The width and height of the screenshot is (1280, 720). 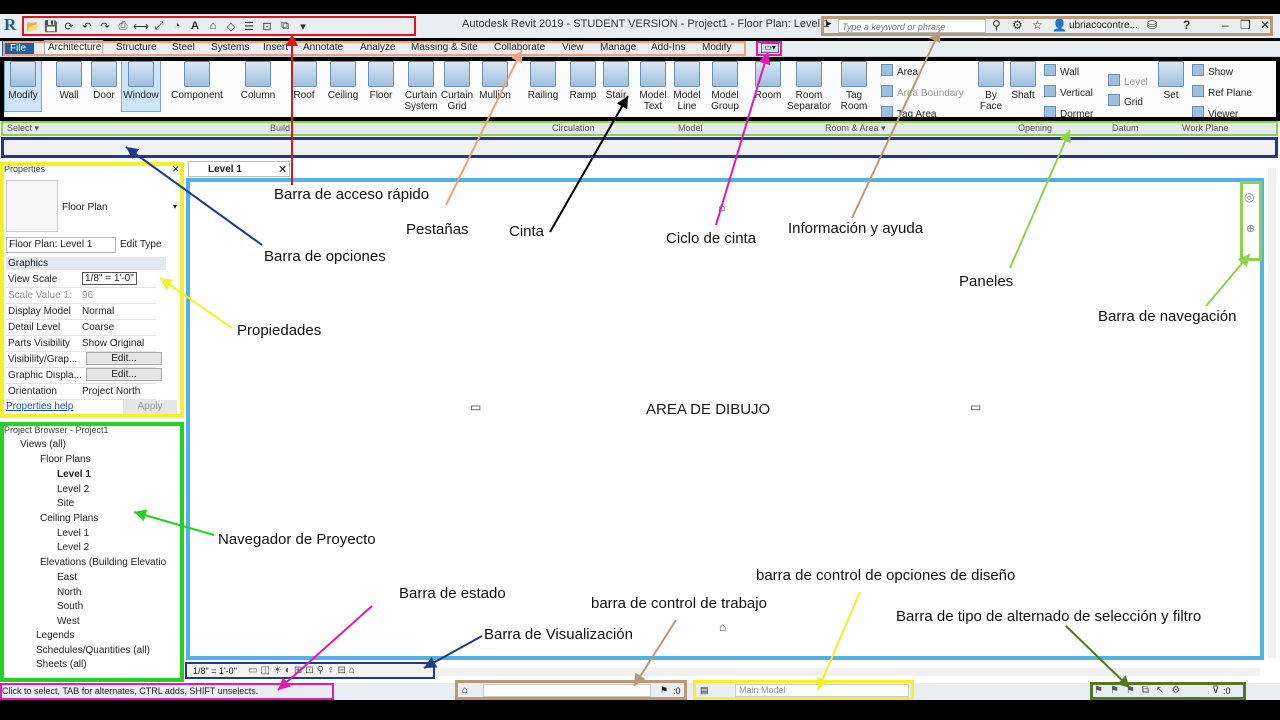 What do you see at coordinates (297, 539) in the screenshot?
I see `callout-browser: Navegador de Proyecto` at bounding box center [297, 539].